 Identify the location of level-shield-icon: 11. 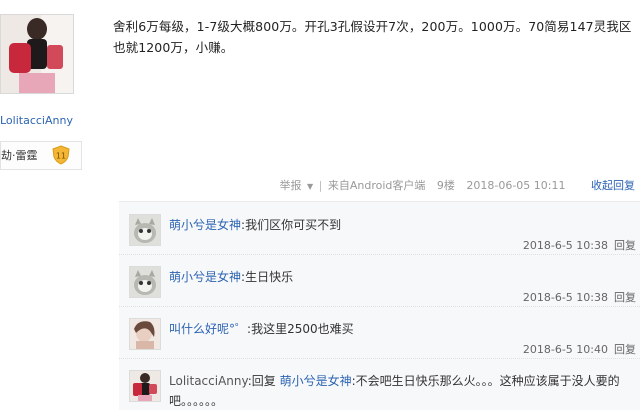
(61, 155).